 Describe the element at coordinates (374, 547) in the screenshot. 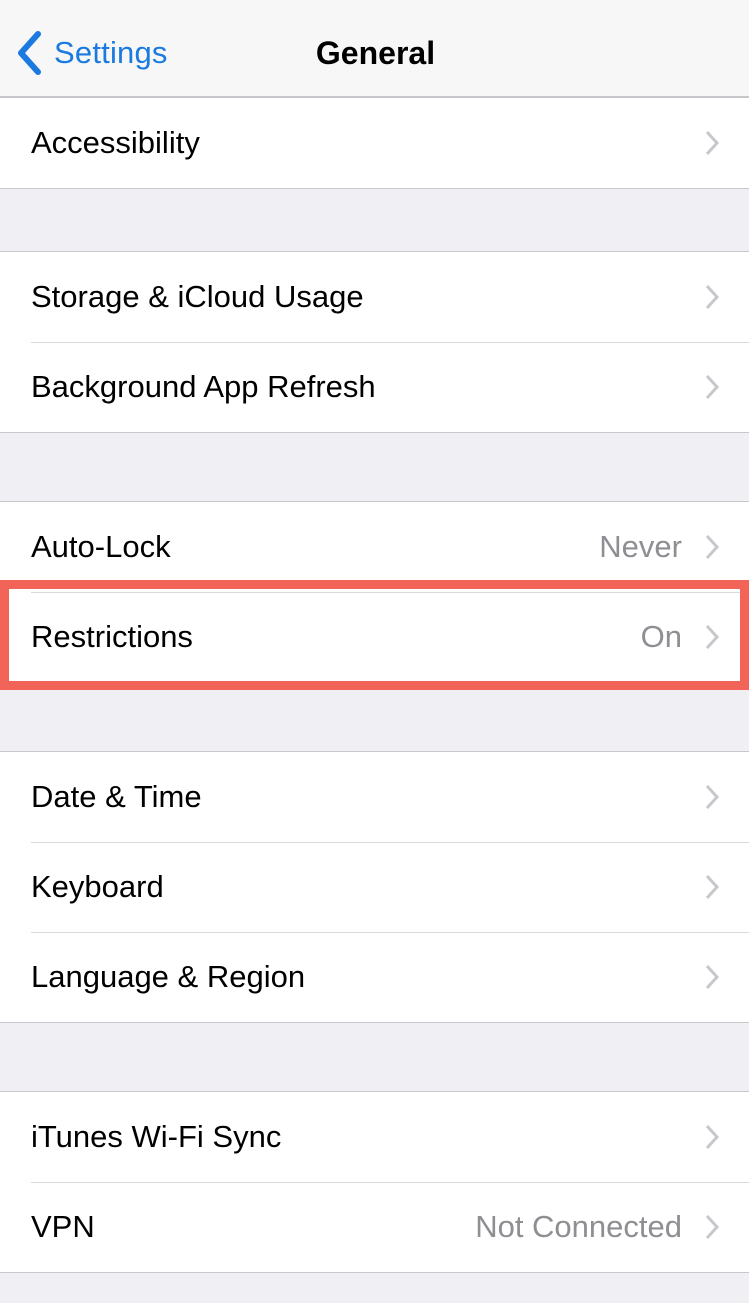

I see `row-auto-lock: Auto-Lock Never` at that location.